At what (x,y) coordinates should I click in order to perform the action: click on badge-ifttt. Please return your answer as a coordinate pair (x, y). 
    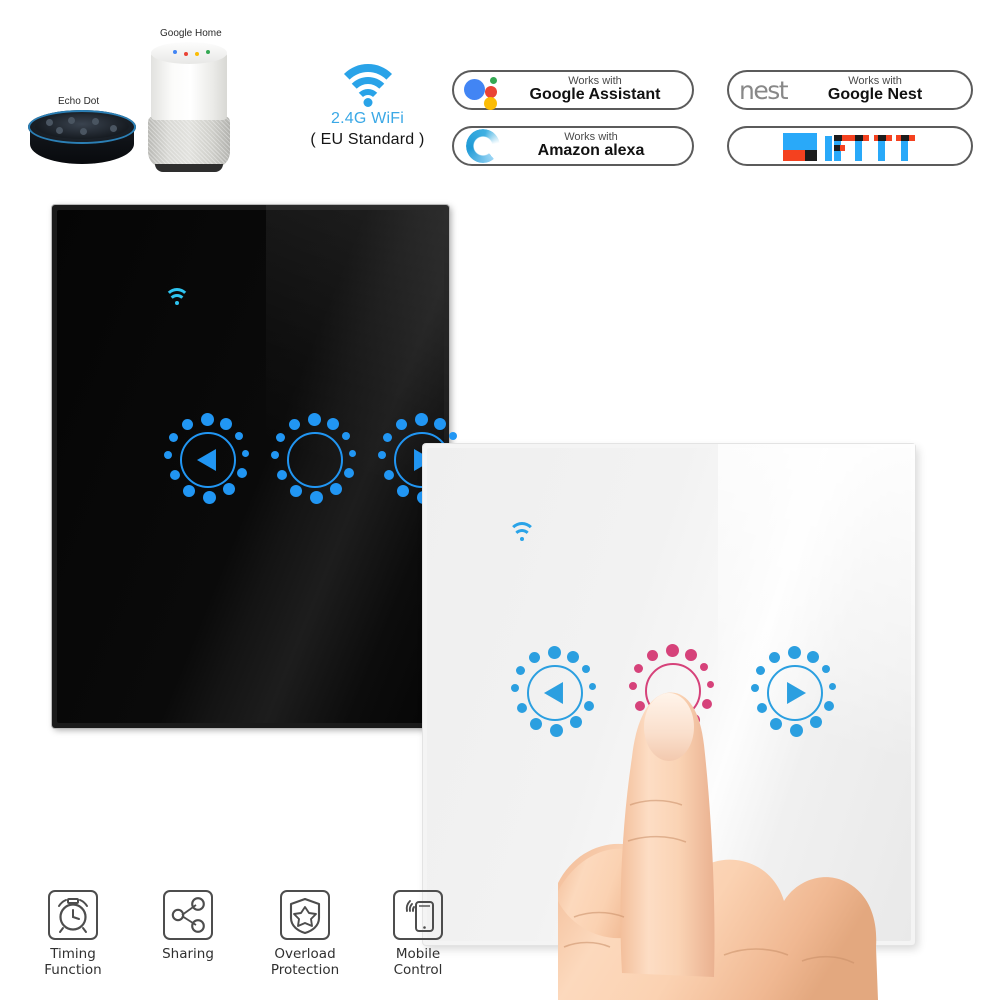
    Looking at the image, I should click on (850, 146).